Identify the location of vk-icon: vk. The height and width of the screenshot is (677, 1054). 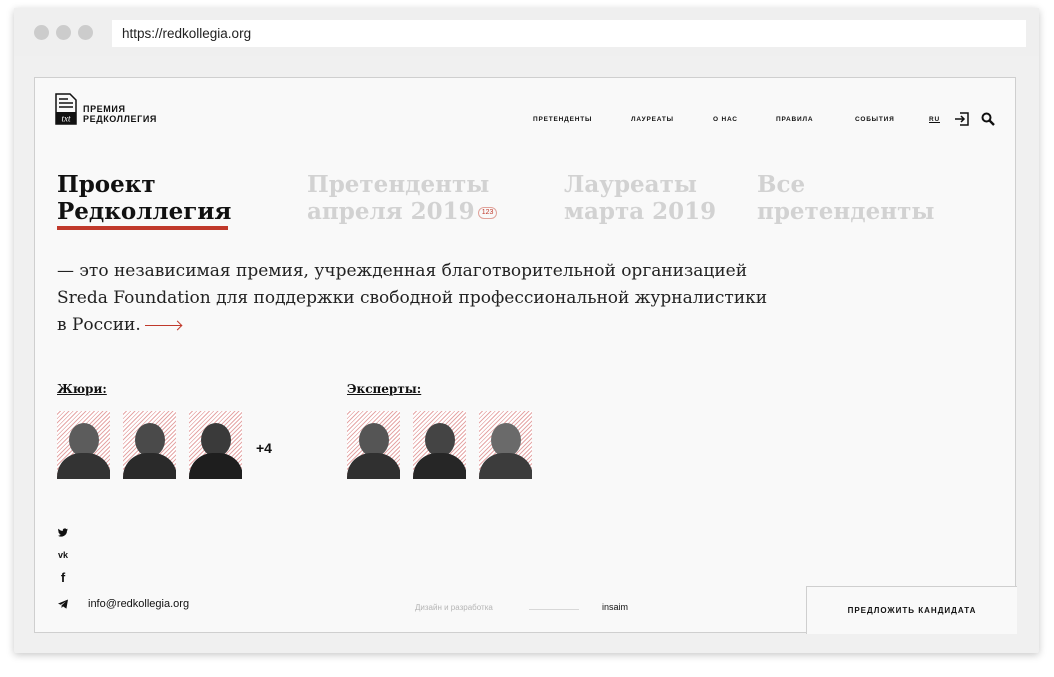
(63, 555).